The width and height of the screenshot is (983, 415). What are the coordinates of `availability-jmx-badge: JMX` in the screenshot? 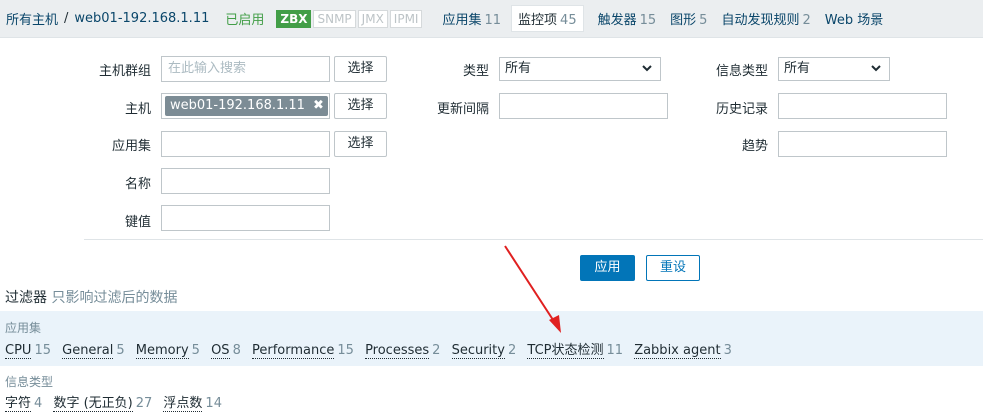 It's located at (372, 18).